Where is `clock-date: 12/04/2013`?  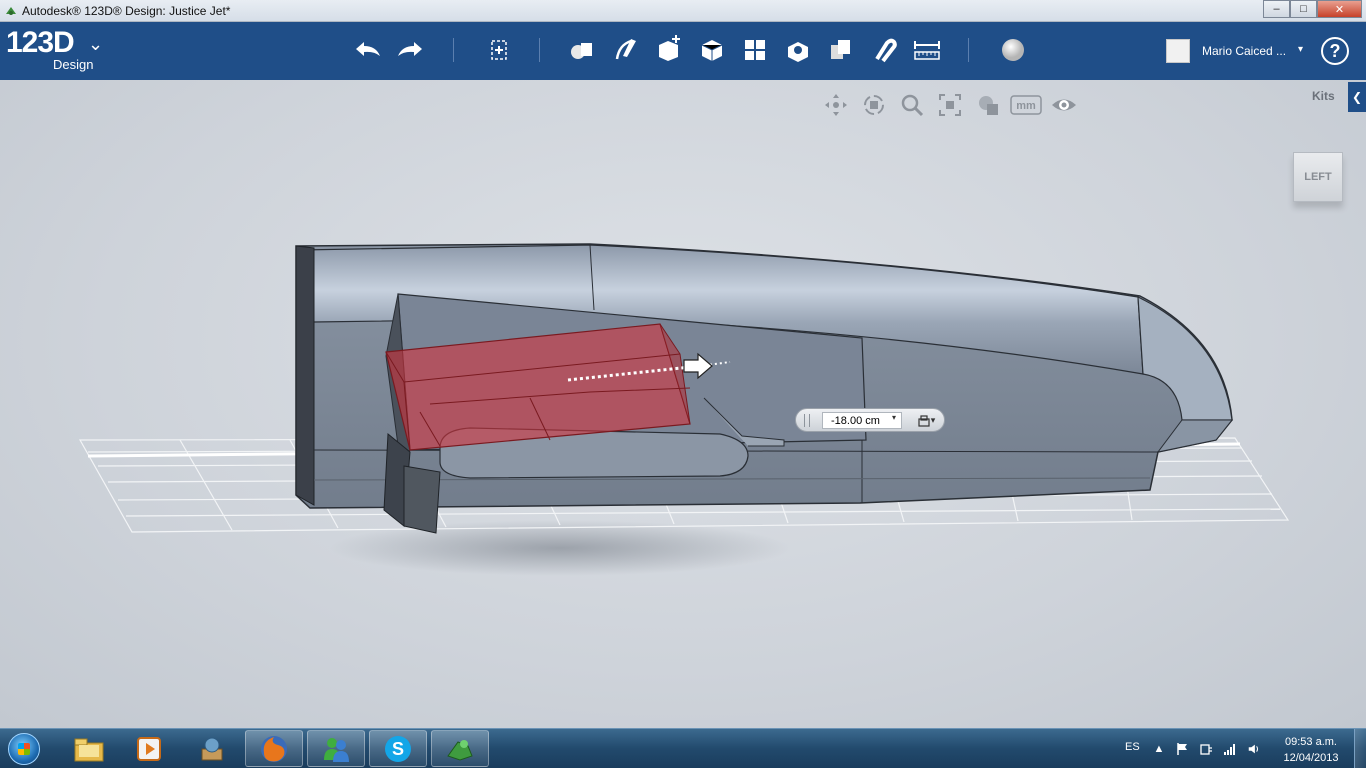
clock-date: 12/04/2013 is located at coordinates (1311, 758).